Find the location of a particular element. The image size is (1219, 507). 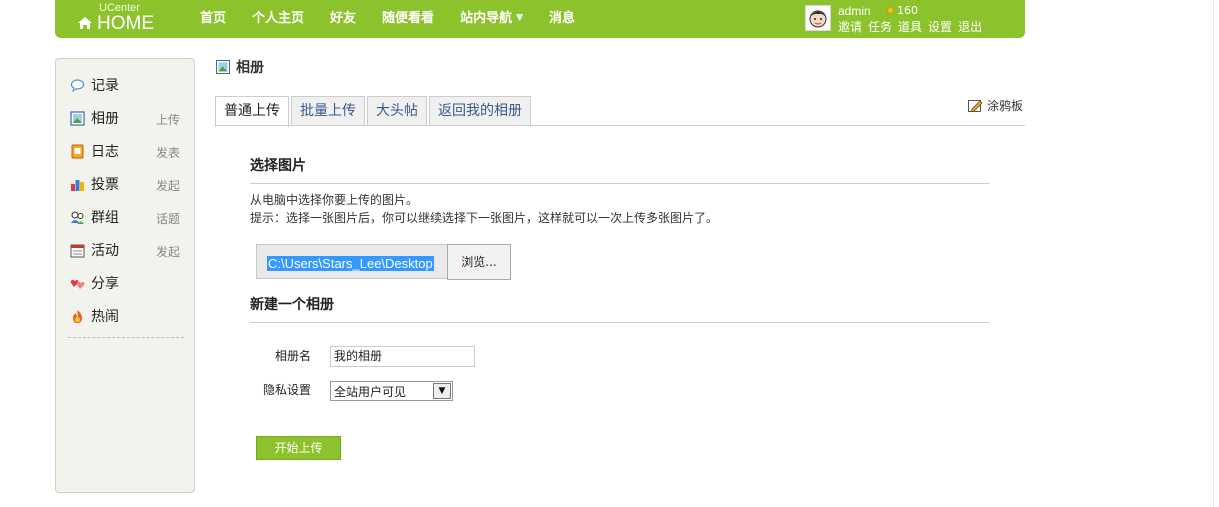

calendar-icon is located at coordinates (77, 251).